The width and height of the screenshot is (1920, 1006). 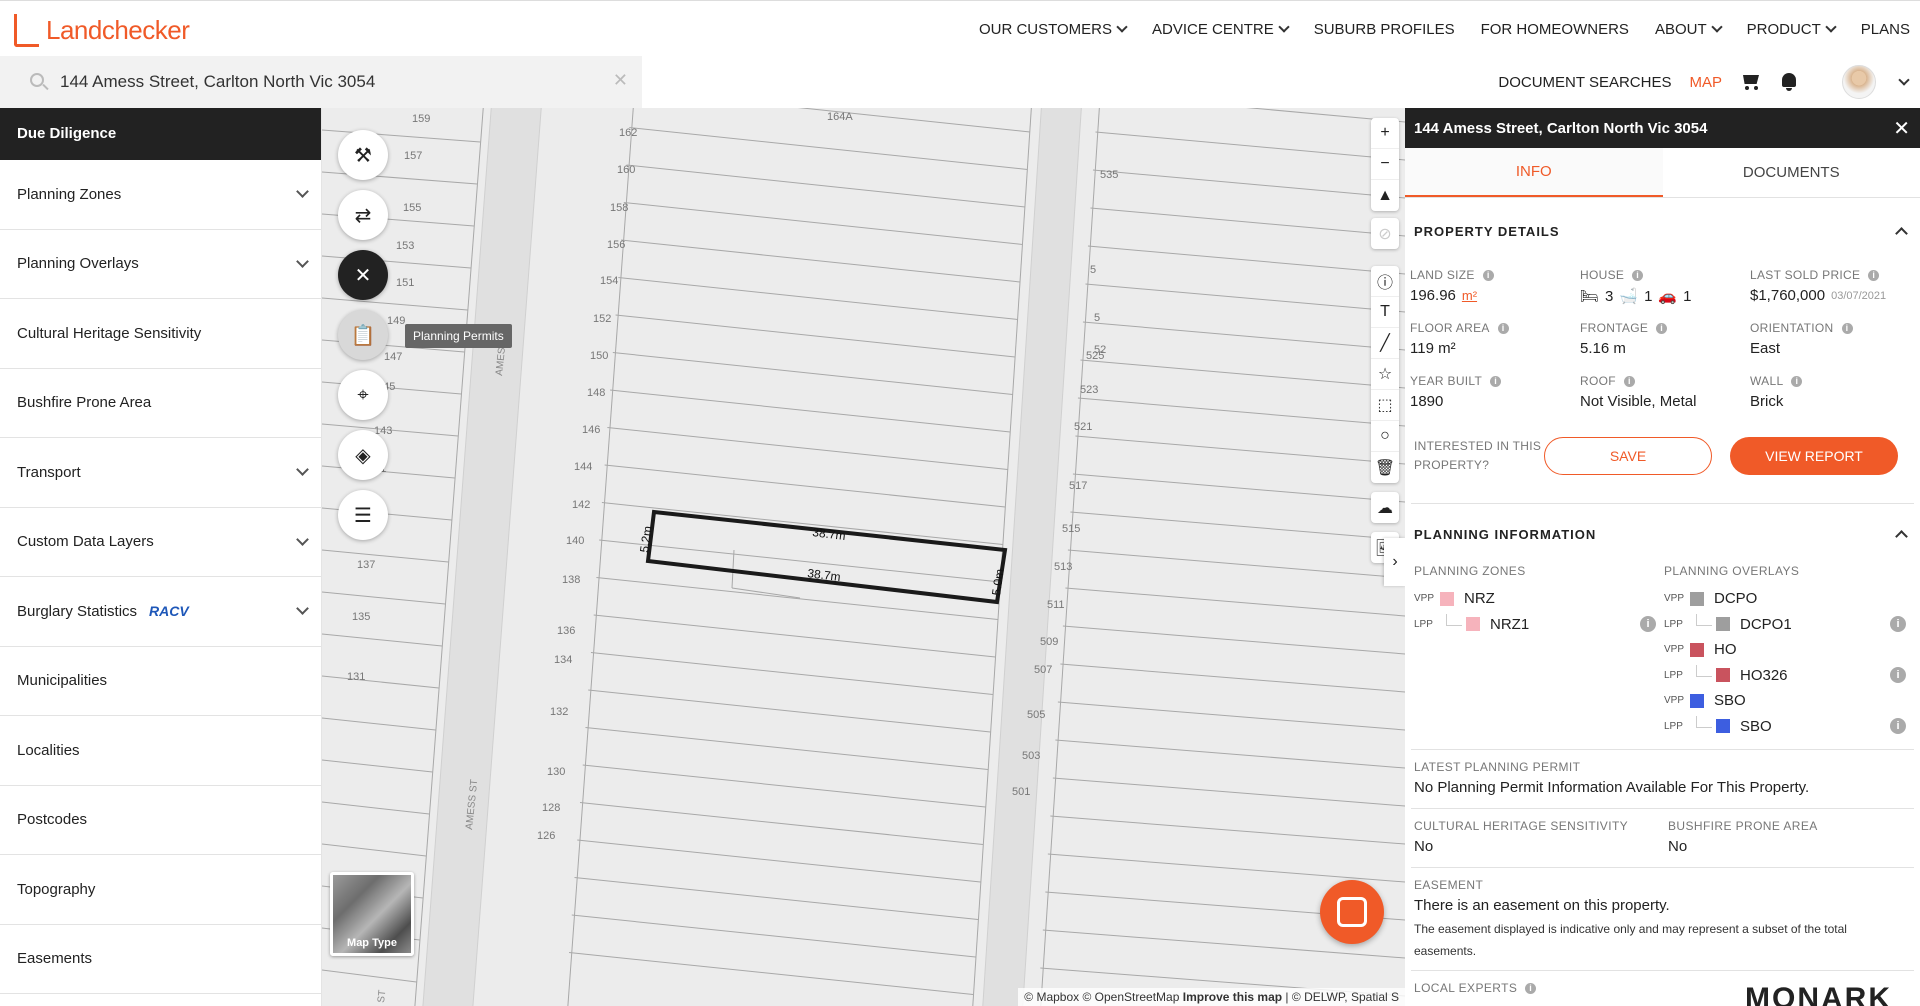 I want to click on planning-row-sbo: LPP SBO i, so click(x=1789, y=727).